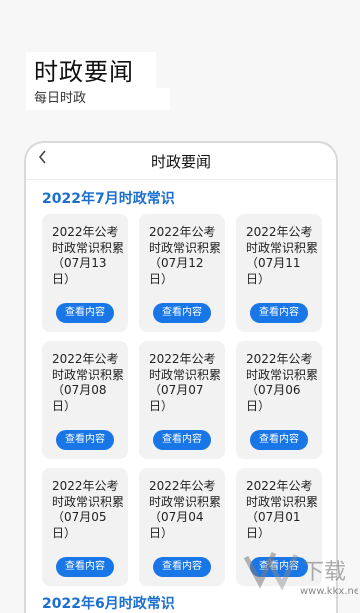  What do you see at coordinates (282, 509) in the screenshot?
I see `card-title: 2022年公考时政常识积累（07月01日）` at bounding box center [282, 509].